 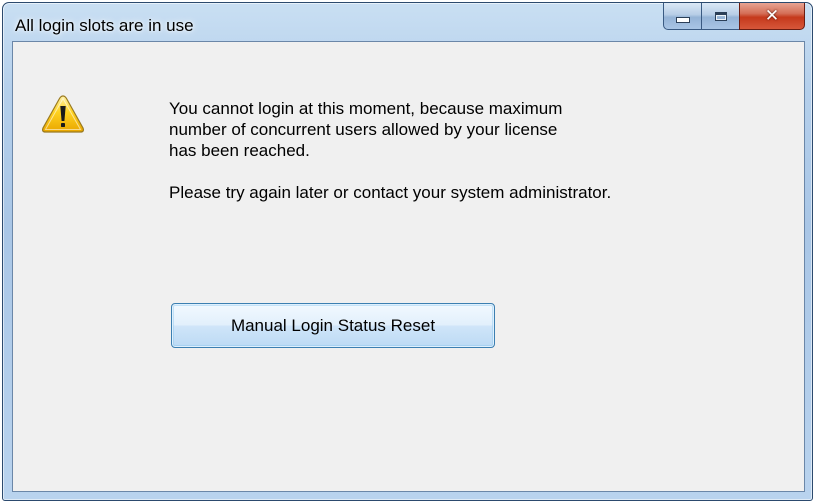 I want to click on maximize-icon, so click(x=720, y=16).